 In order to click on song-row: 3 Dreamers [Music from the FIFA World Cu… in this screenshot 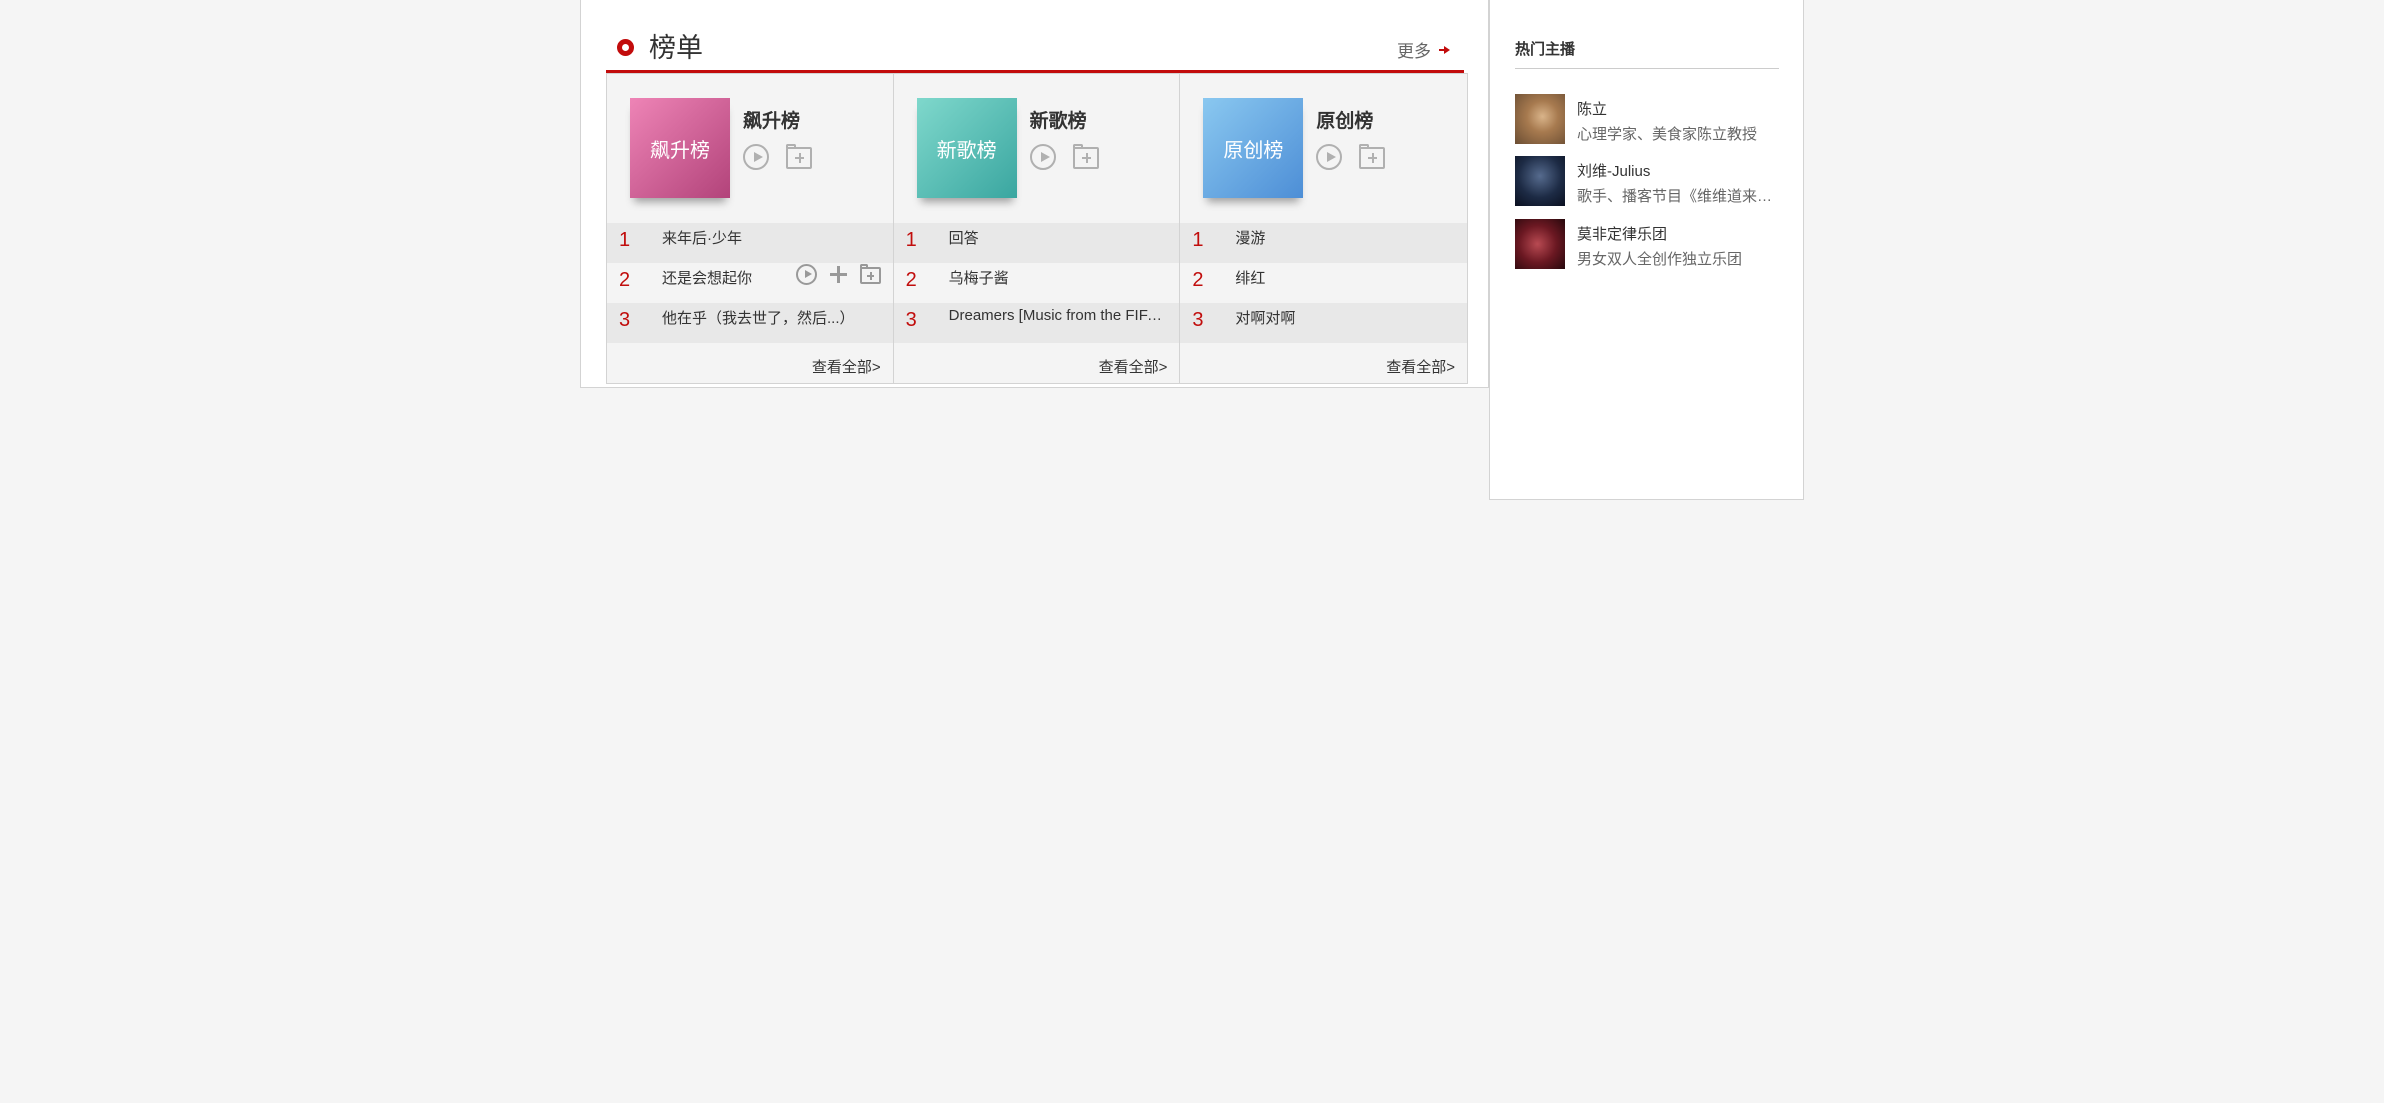, I will do `click(1036, 323)`.